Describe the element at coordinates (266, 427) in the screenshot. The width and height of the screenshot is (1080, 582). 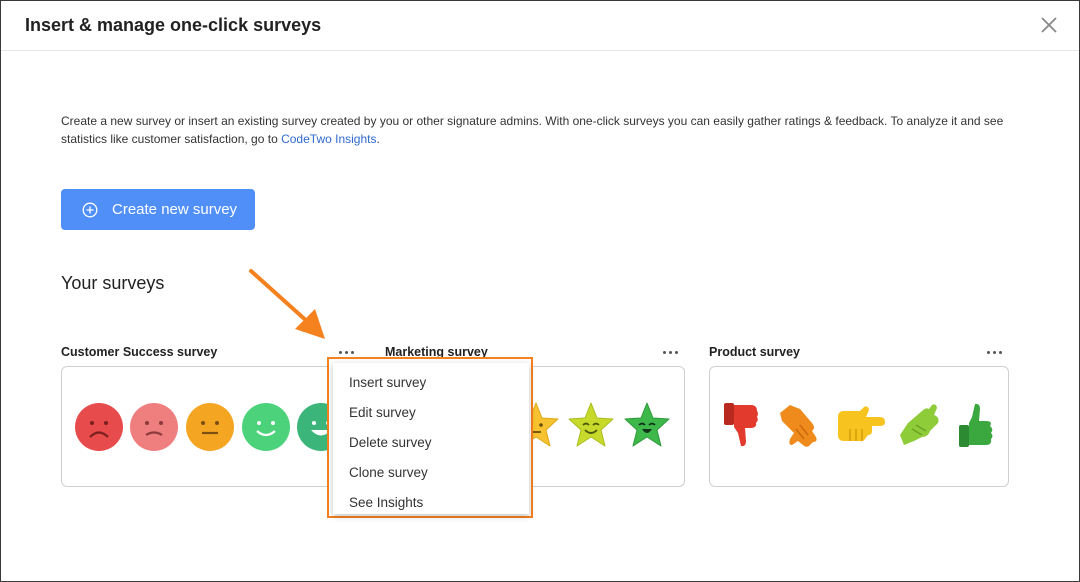
I see `happy-face-icon` at that location.